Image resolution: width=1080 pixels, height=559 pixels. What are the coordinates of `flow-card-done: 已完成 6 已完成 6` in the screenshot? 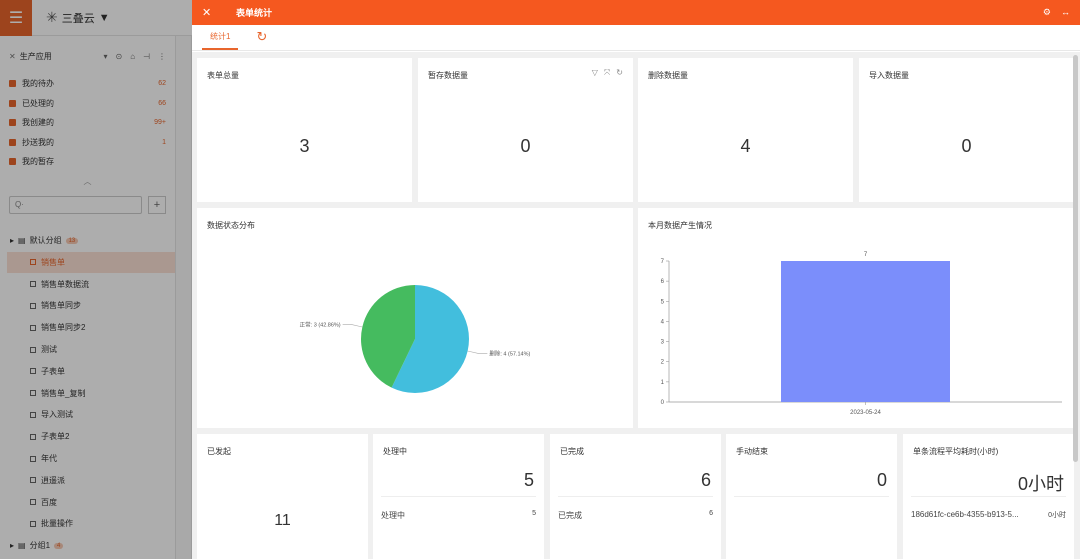 It's located at (635, 496).